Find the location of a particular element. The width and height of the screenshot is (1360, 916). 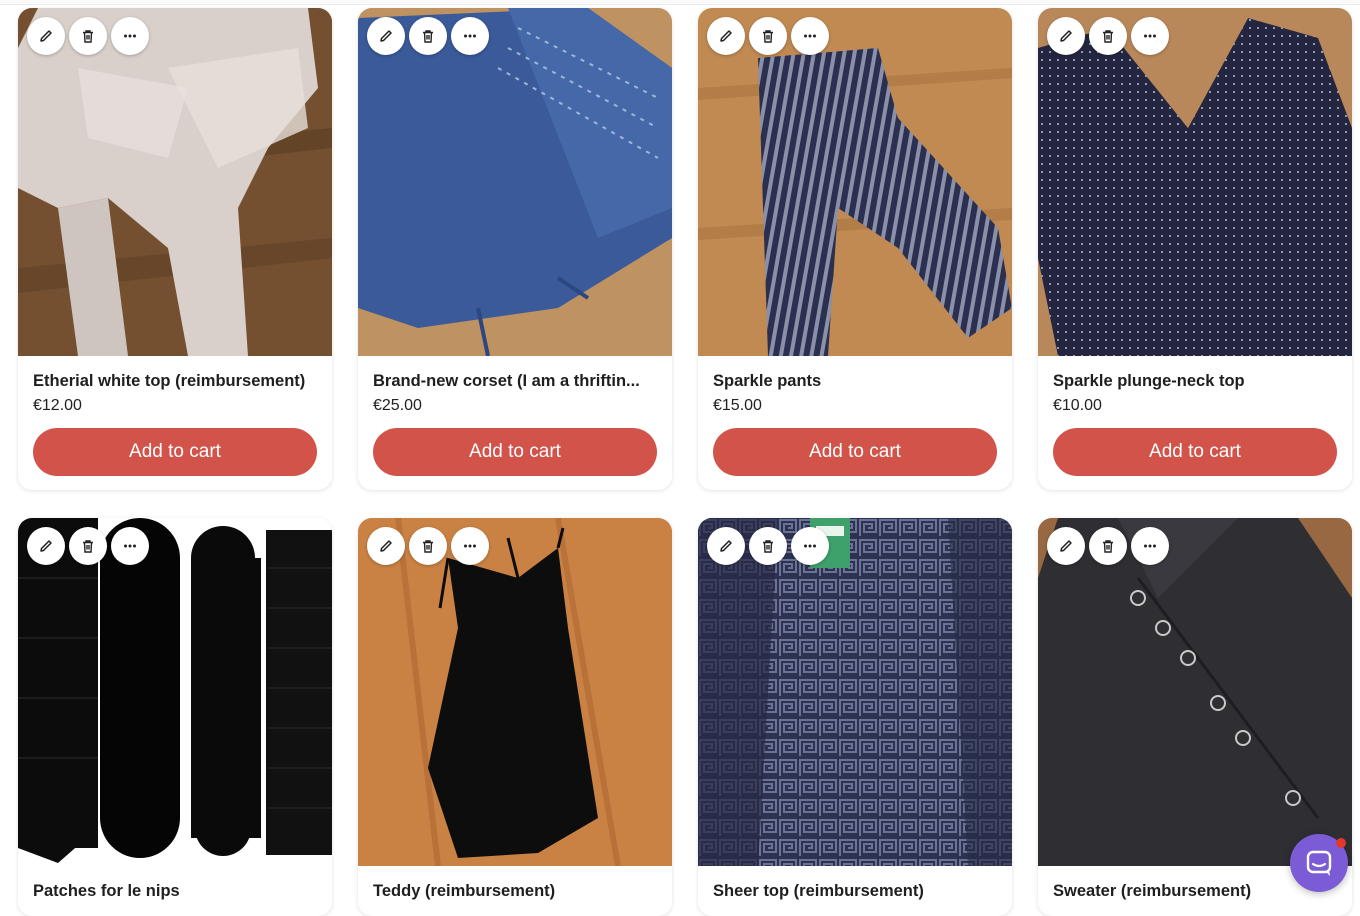

product-card: Sheer top (reimbursement) is located at coordinates (855, 717).